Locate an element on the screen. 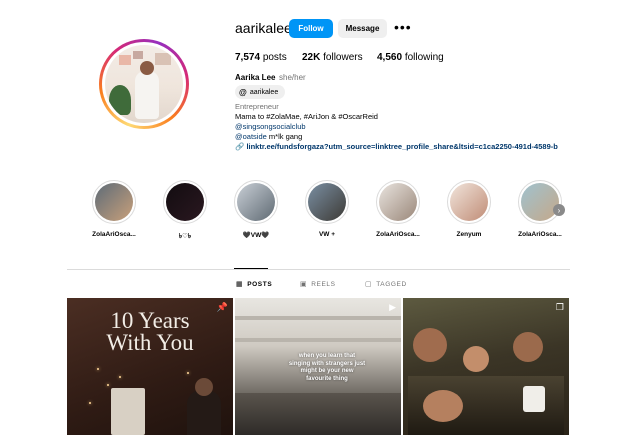 The height and width of the screenshot is (435, 640). tagged-icon: ▢ is located at coordinates (369, 284).